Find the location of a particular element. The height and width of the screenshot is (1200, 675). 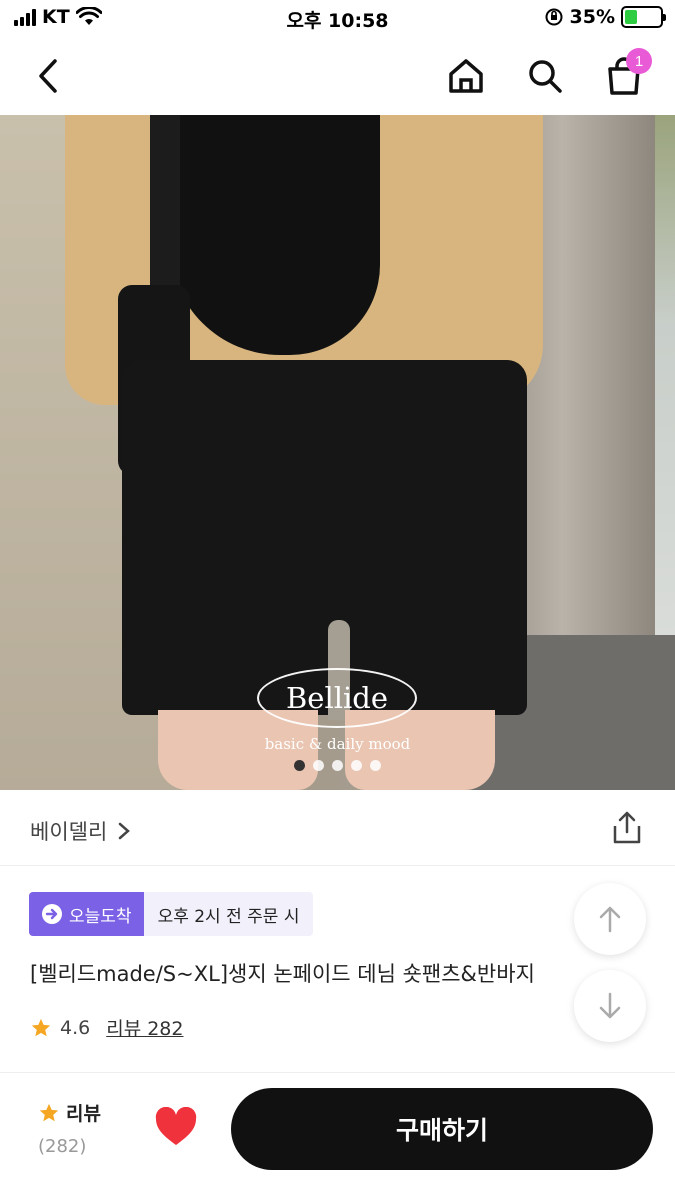

scroll-up-button is located at coordinates (610, 919).